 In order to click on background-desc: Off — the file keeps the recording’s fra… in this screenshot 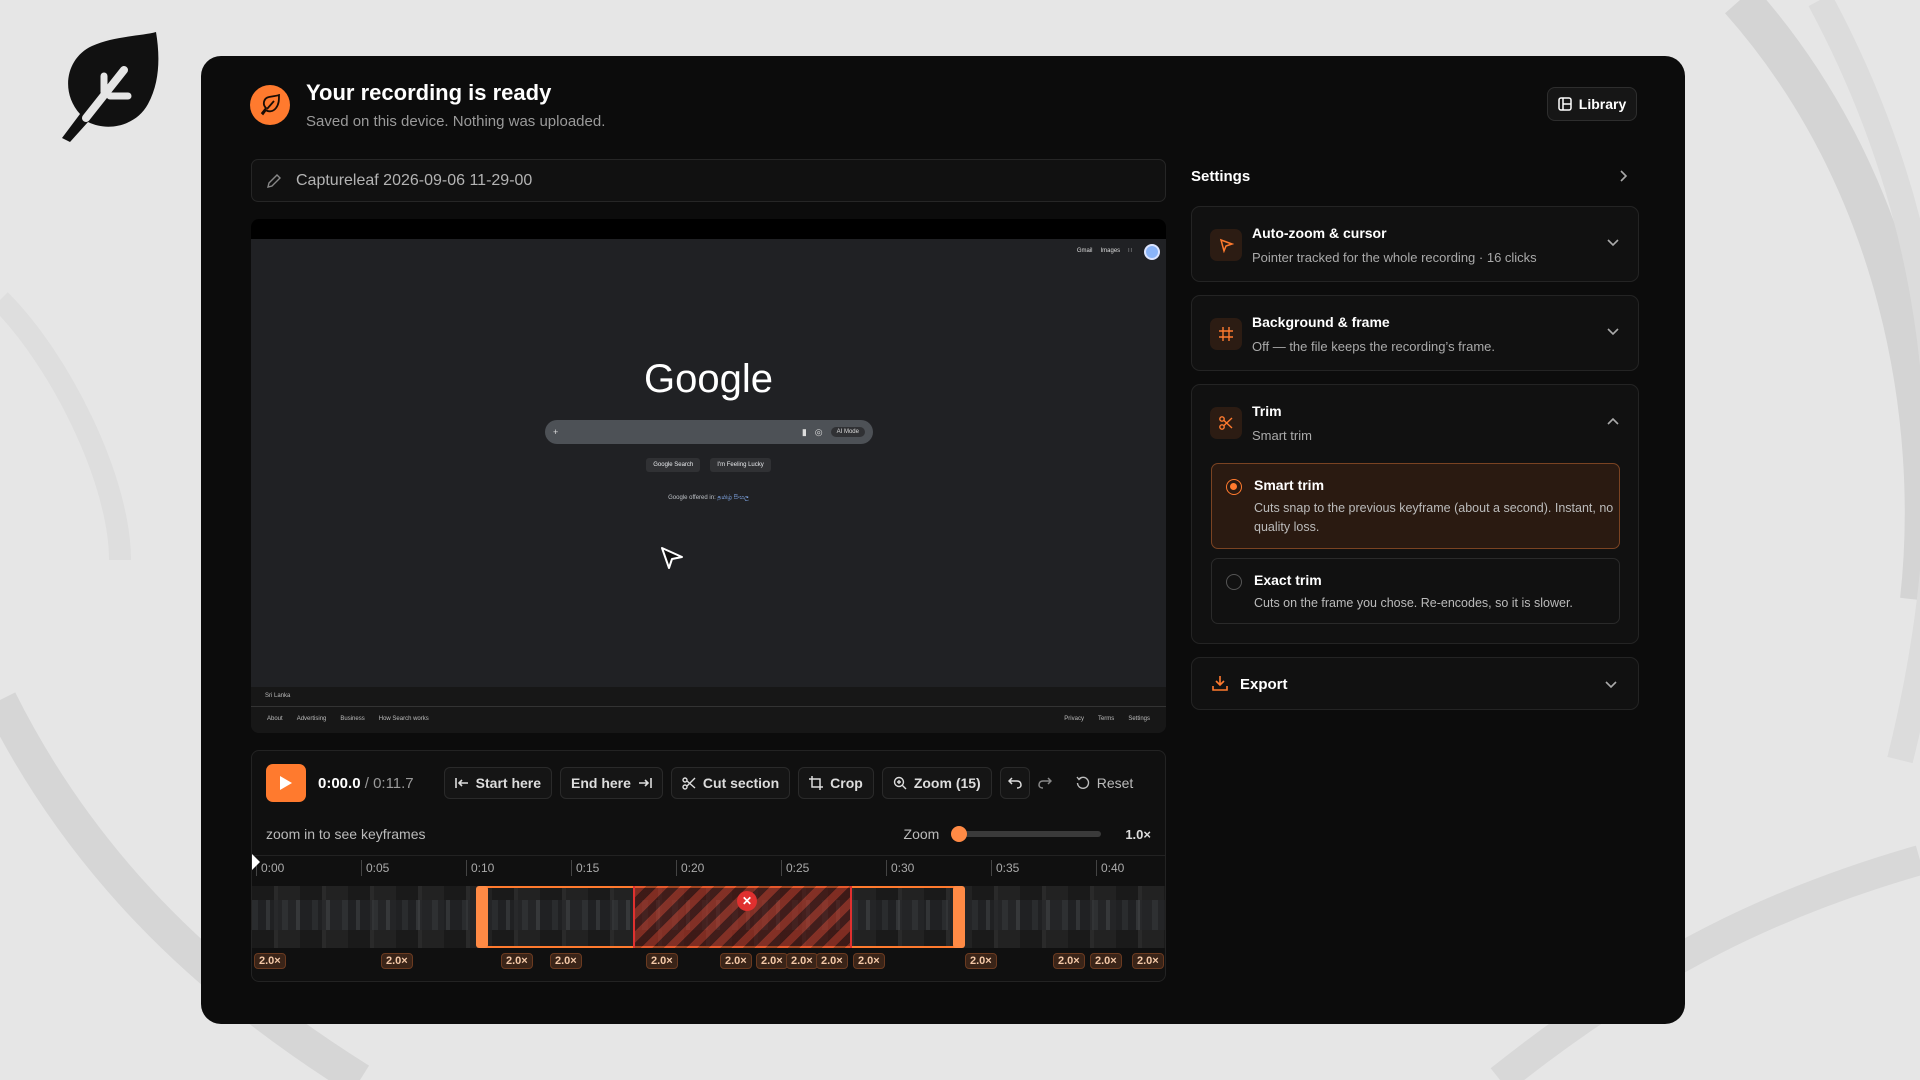, I will do `click(1374, 346)`.